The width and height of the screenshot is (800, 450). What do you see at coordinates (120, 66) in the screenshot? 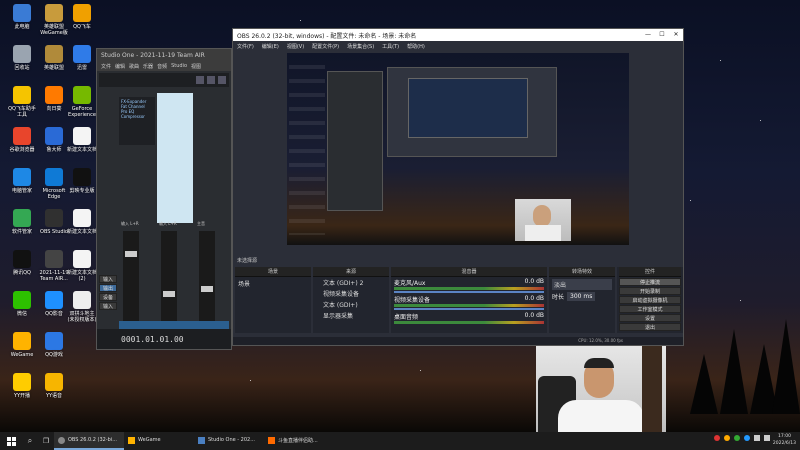
I see `menu-edit: 编辑` at bounding box center [120, 66].